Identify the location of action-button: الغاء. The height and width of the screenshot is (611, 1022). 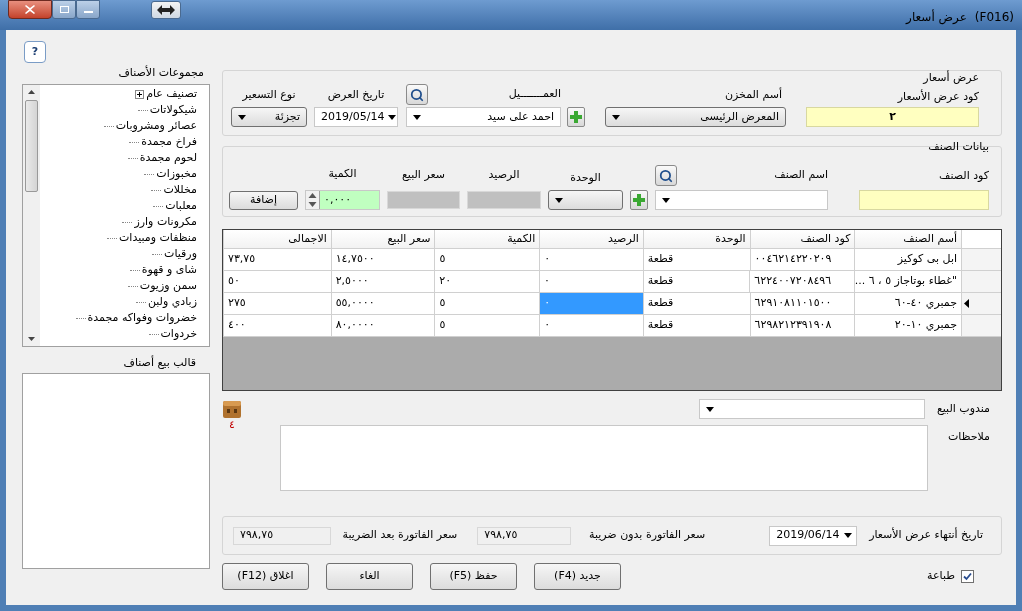
(369, 576).